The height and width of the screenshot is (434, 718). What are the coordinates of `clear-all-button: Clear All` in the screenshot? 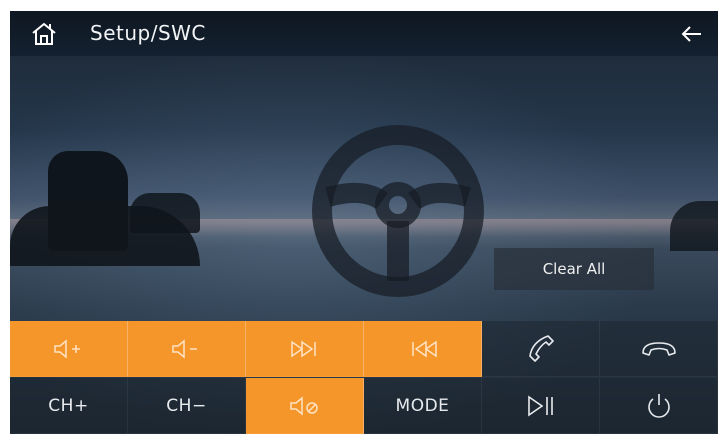 It's located at (574, 269).